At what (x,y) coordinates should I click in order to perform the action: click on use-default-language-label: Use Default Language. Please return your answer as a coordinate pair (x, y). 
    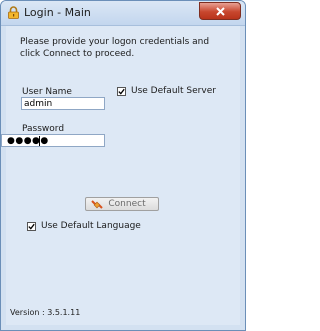
    Looking at the image, I should click on (91, 226).